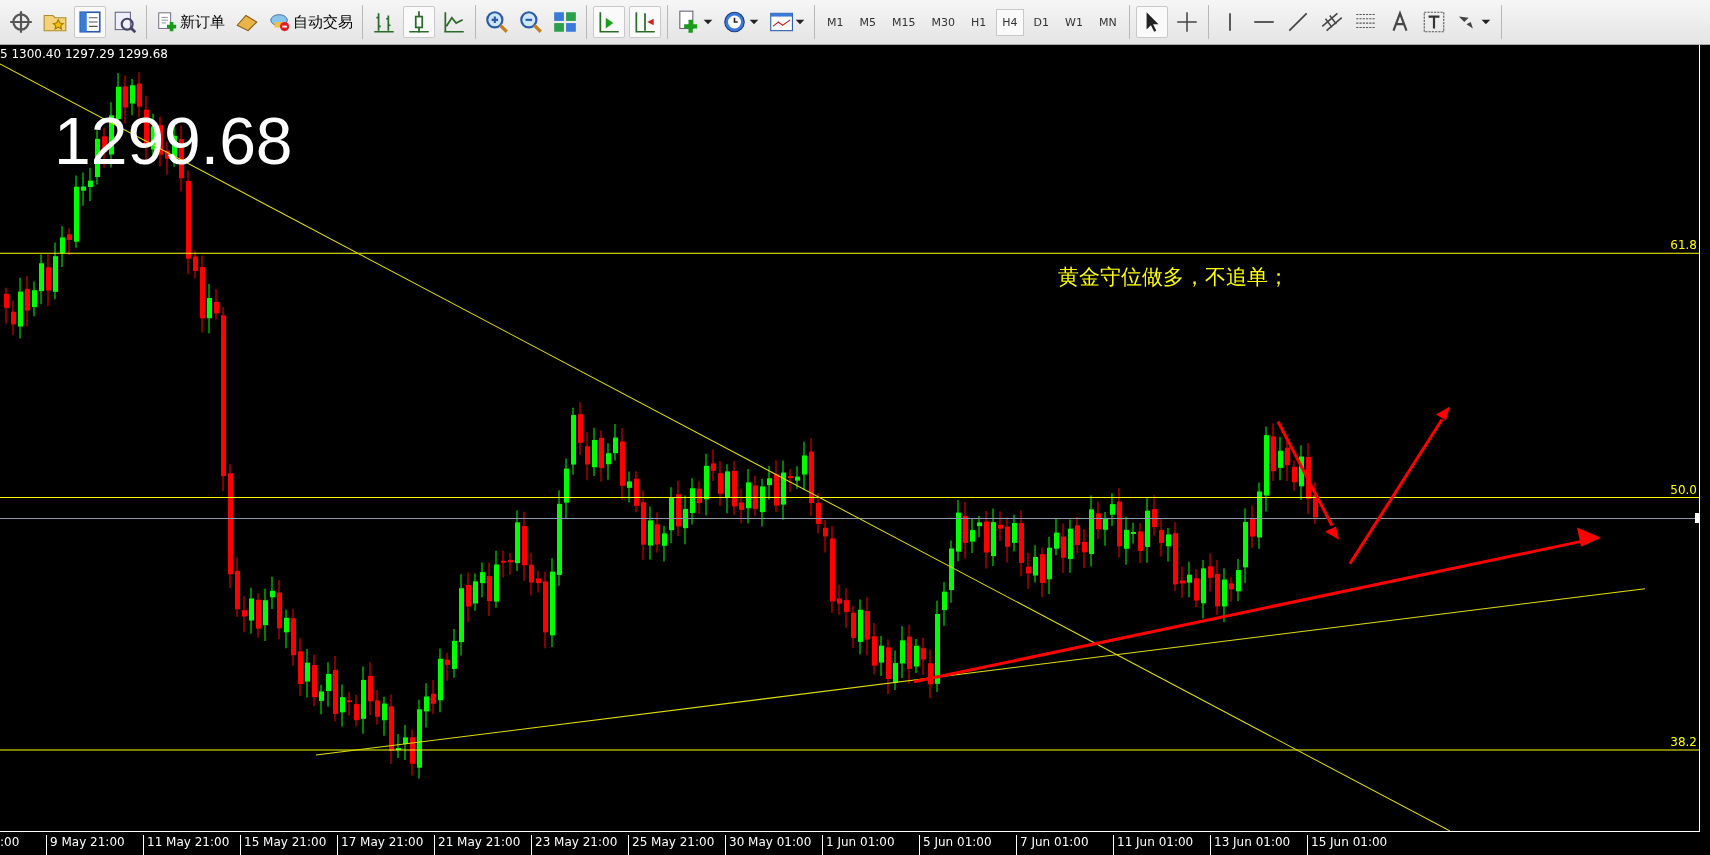 Image resolution: width=1710 pixels, height=855 pixels. I want to click on timeframe-button: M5, so click(867, 22).